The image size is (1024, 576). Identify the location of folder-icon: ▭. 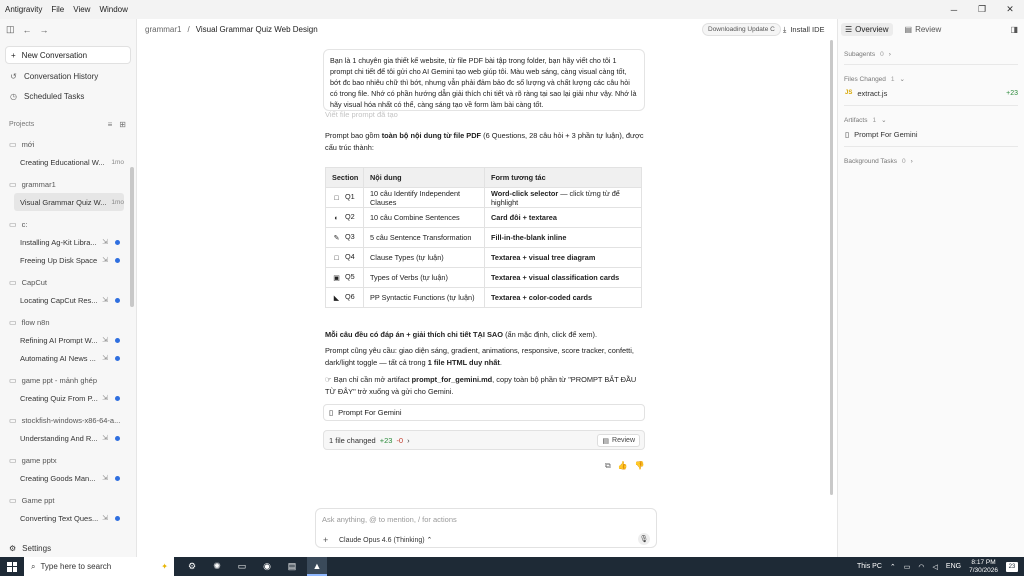
(13, 322).